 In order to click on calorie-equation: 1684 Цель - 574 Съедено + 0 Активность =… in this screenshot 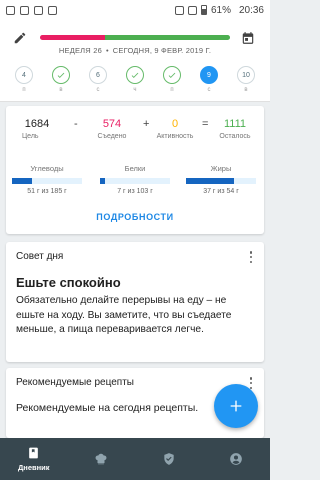, I will do `click(135, 133)`.